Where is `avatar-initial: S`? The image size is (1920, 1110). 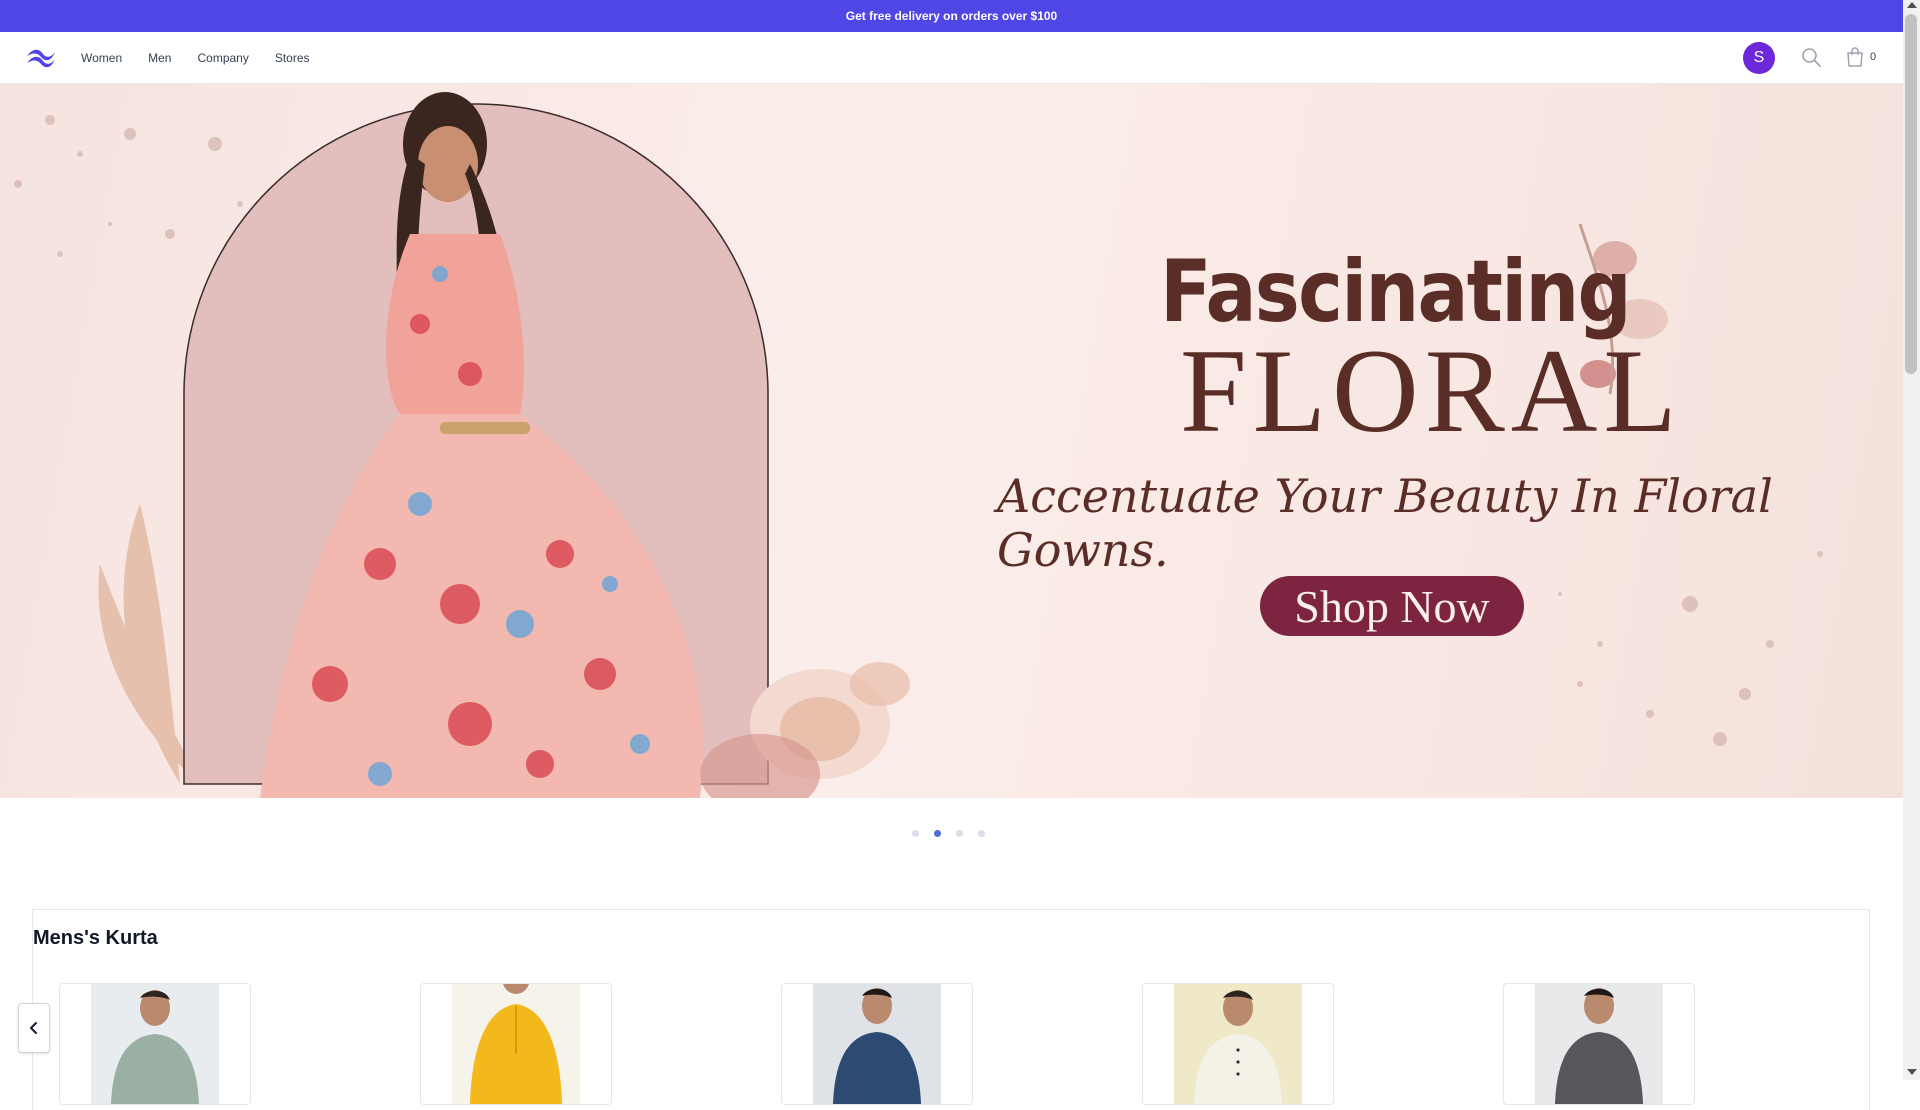
avatar-initial: S is located at coordinates (1759, 57).